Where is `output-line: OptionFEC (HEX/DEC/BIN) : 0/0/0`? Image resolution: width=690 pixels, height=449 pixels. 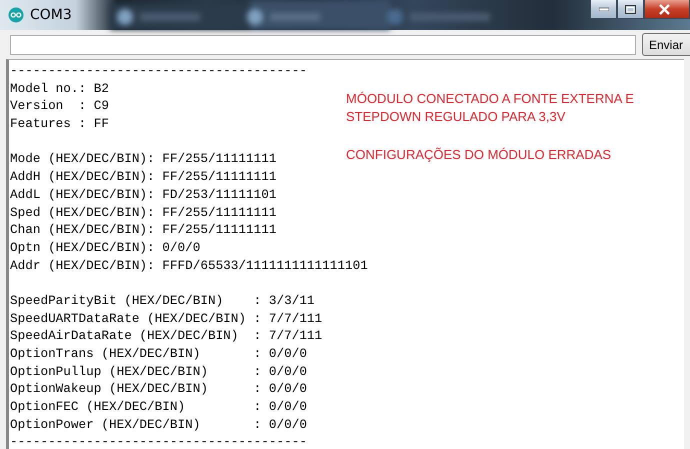
output-line: OptionFEC (HEX/DEC/BIN) : 0/0/0 is located at coordinates (158, 407).